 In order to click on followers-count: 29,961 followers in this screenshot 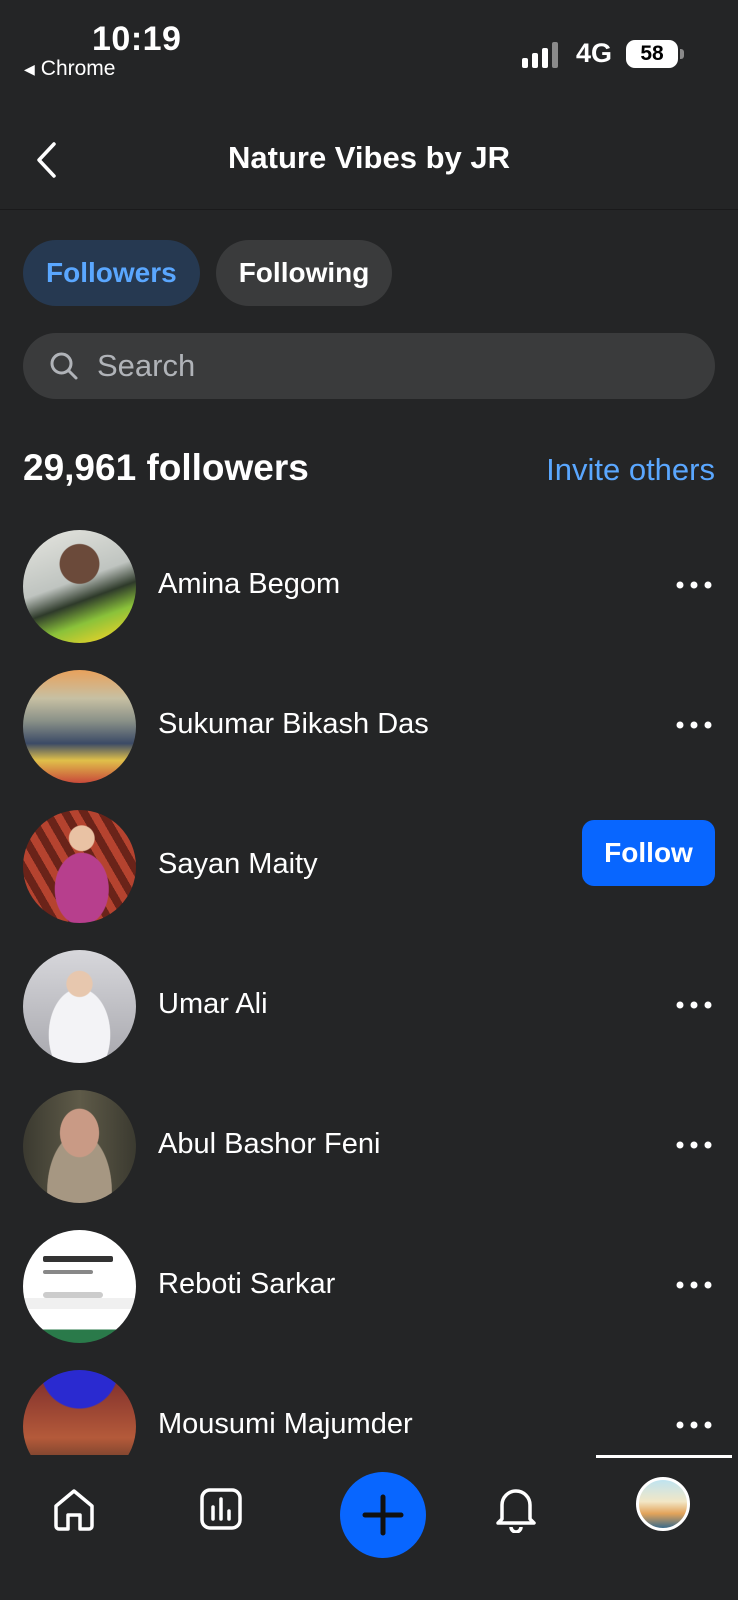, I will do `click(166, 467)`.